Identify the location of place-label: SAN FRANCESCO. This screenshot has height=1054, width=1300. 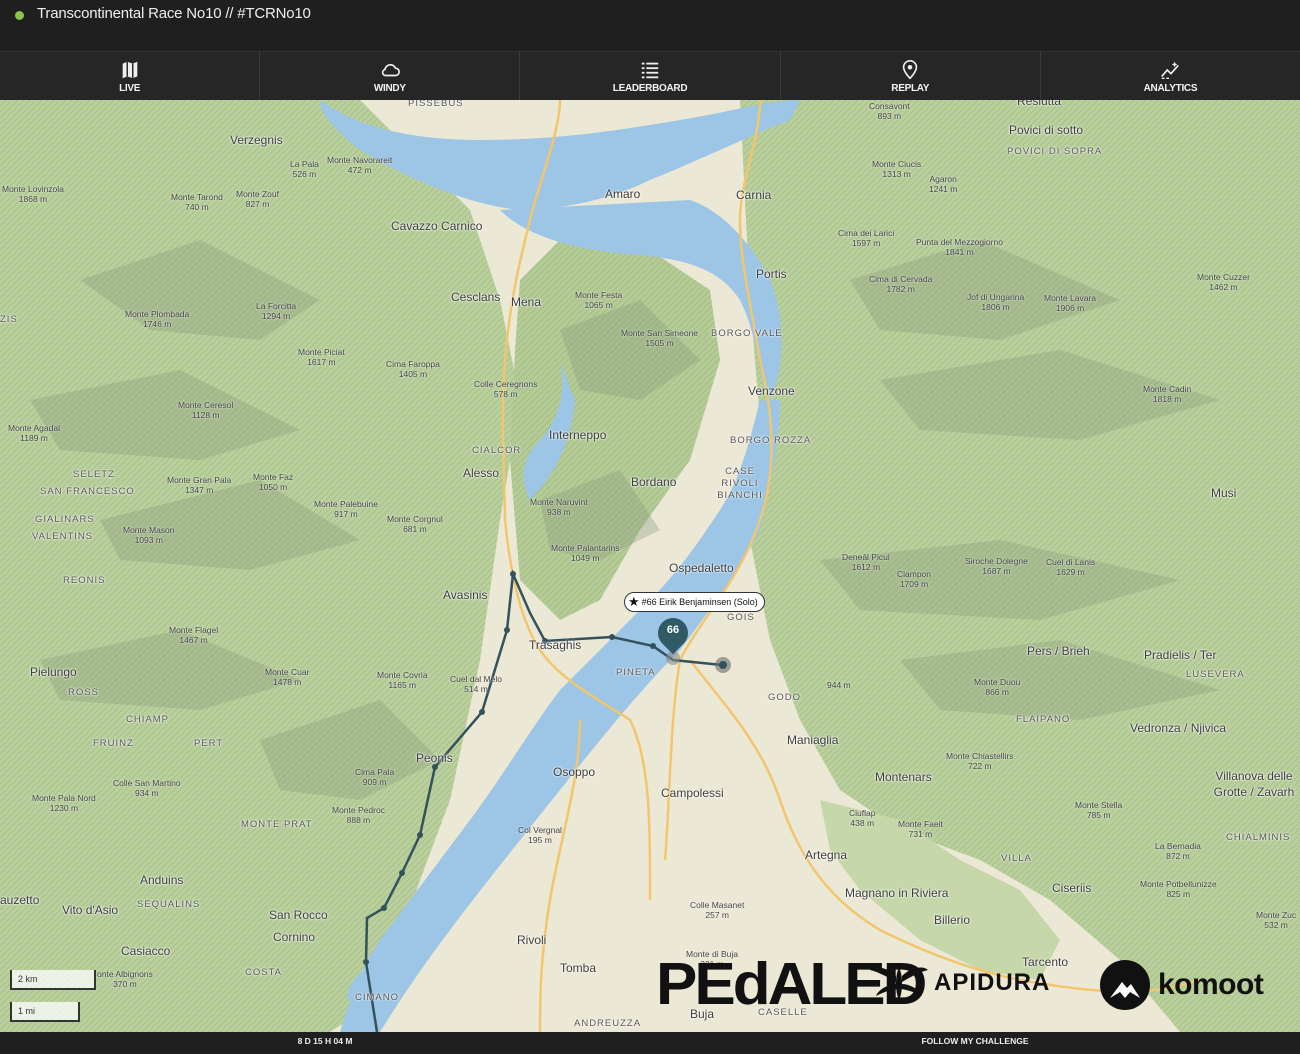
(87, 491).